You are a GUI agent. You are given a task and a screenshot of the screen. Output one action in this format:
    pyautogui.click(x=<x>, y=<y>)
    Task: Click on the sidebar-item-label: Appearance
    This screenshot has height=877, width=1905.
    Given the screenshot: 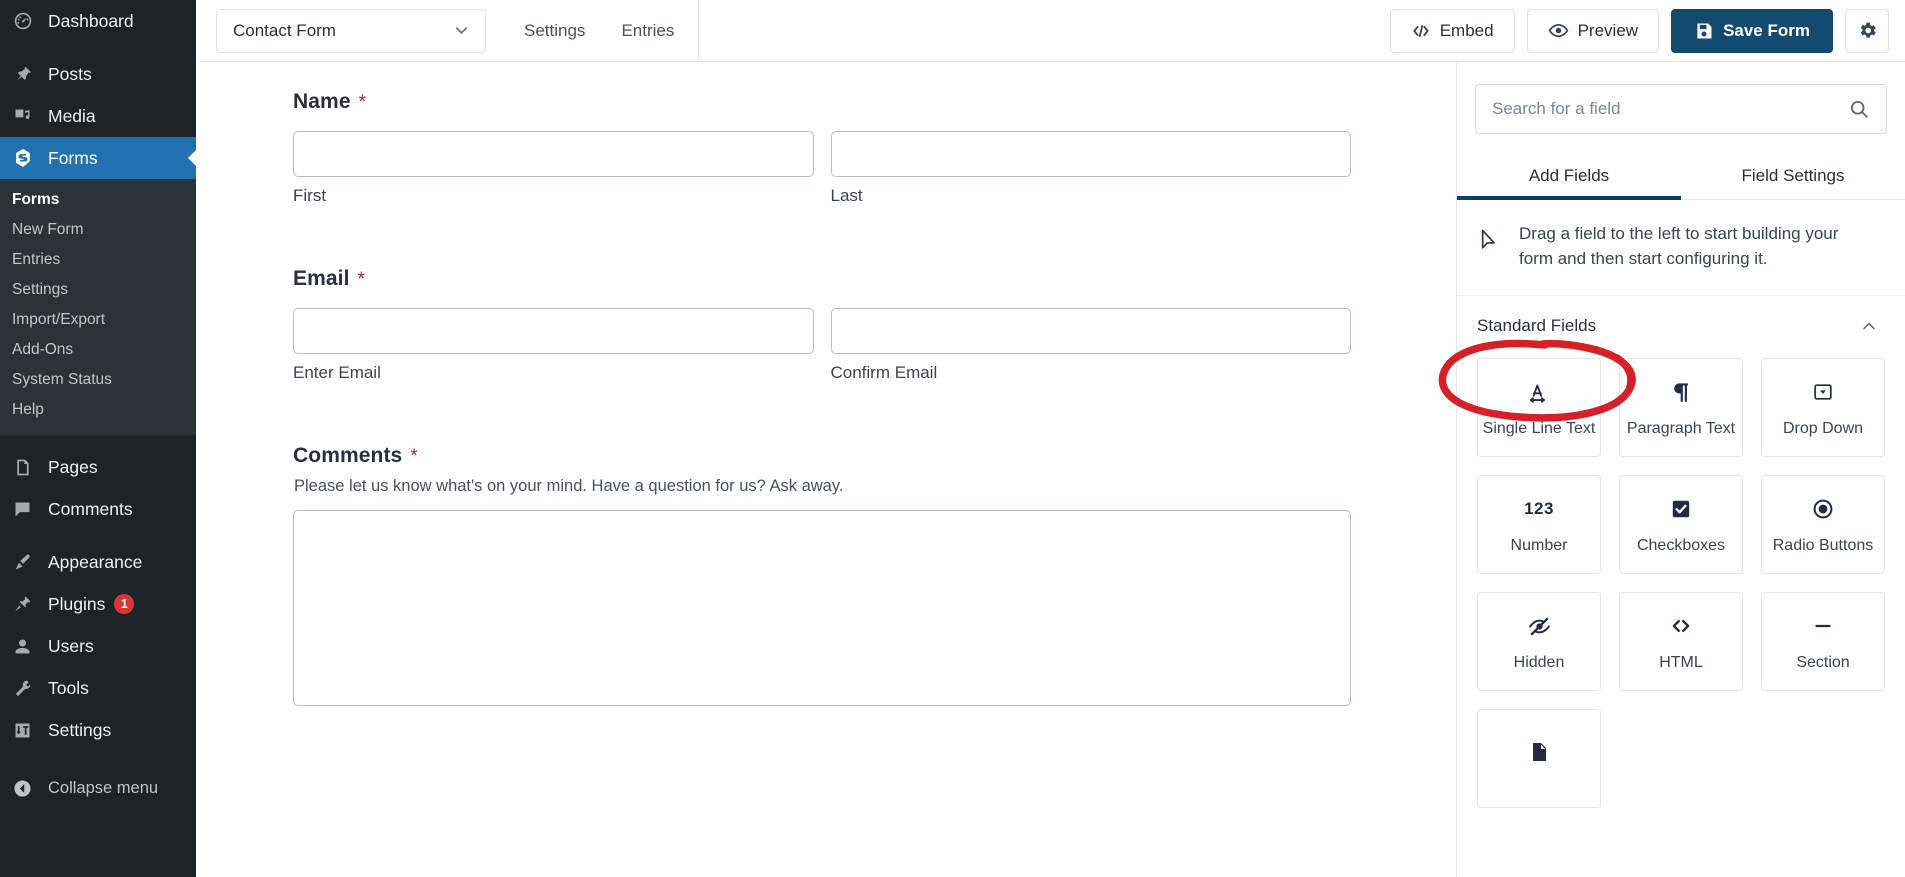 What is the action you would take?
    pyautogui.click(x=95, y=561)
    